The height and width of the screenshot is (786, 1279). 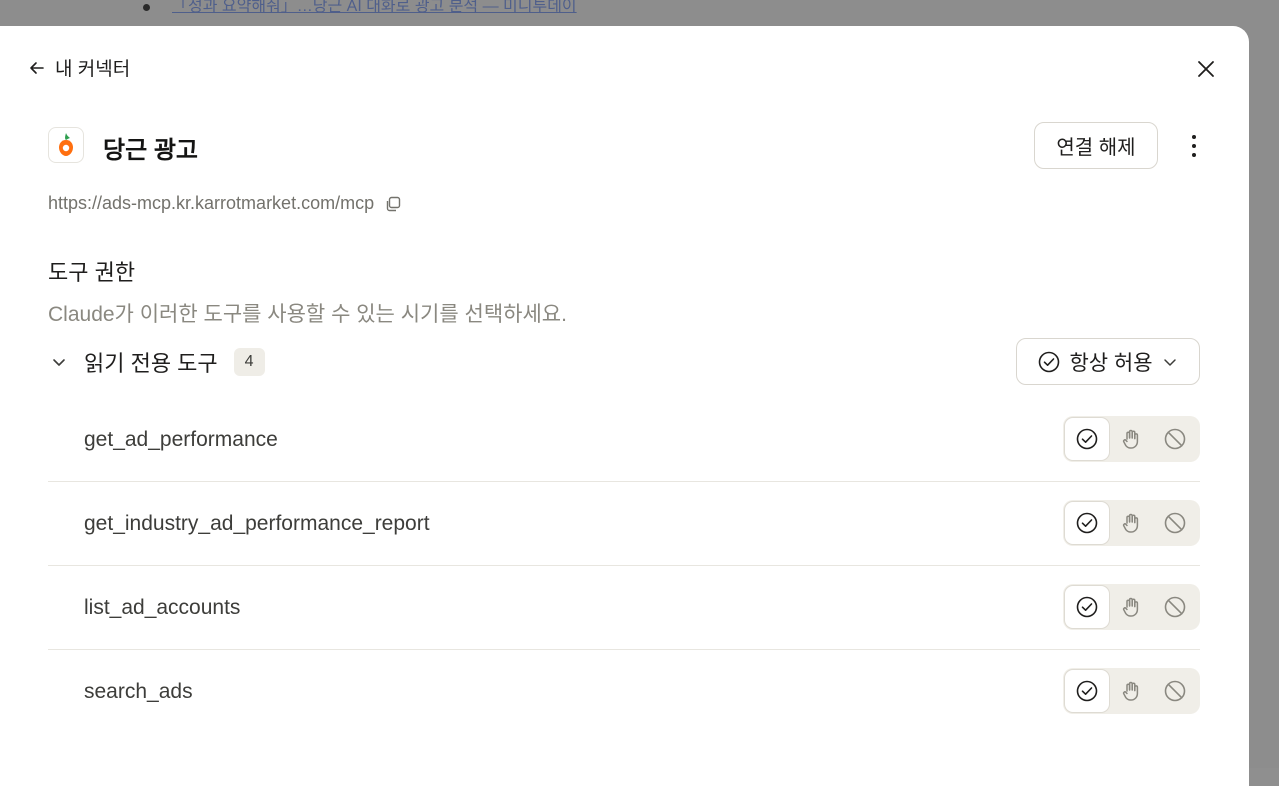 I want to click on tool-name: list_ad_accounts, so click(x=162, y=607).